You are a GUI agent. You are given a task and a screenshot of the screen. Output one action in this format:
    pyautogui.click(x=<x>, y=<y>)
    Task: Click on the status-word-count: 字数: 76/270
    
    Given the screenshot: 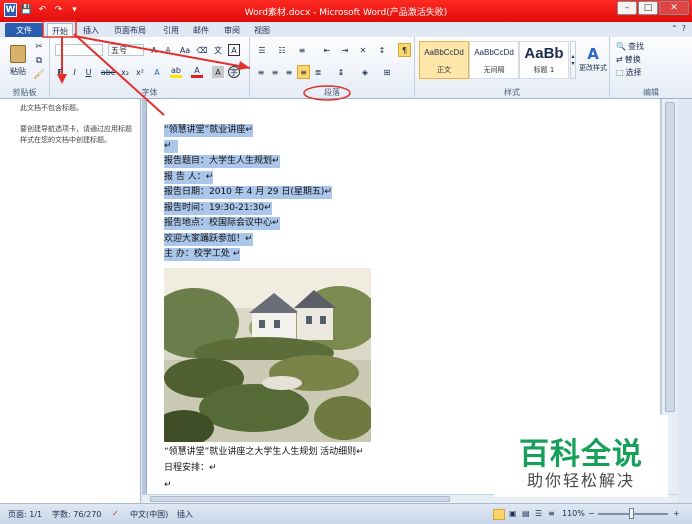 What is the action you would take?
    pyautogui.click(x=76, y=514)
    